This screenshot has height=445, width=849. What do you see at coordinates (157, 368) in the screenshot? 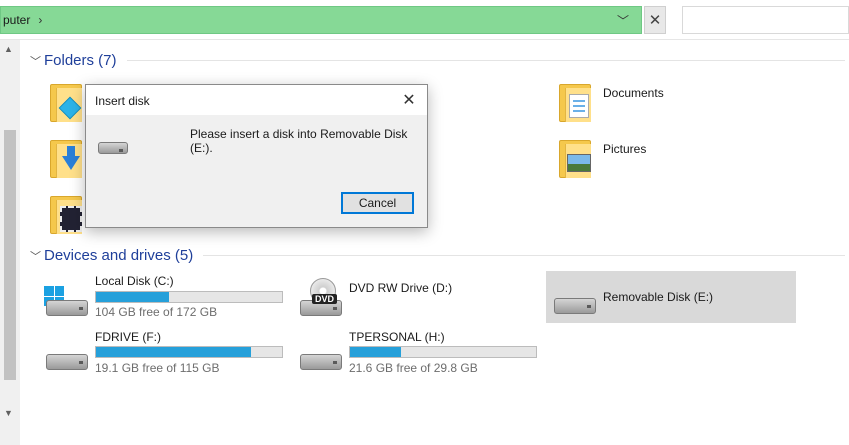
I see `drive-free-space: 19.1 GB free of 115 GB` at bounding box center [157, 368].